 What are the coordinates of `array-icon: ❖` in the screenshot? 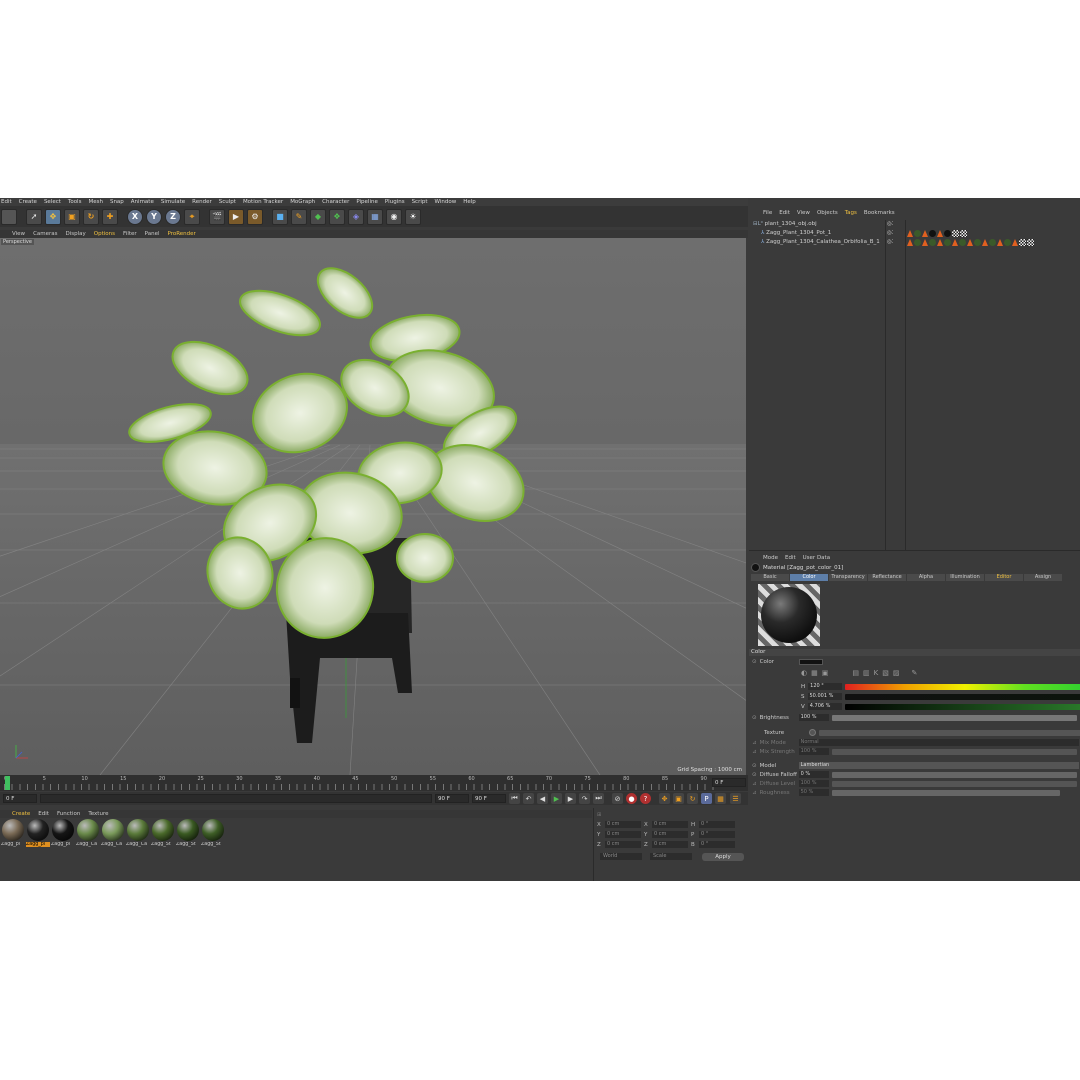 It's located at (337, 216).